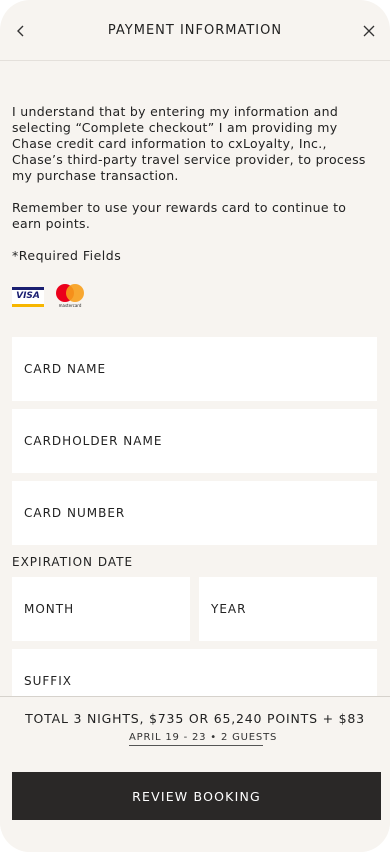 This screenshot has width=390, height=852. Describe the element at coordinates (93, 441) in the screenshot. I see `cardholder-name-placeholder: CARDHOLDER NAME` at that location.